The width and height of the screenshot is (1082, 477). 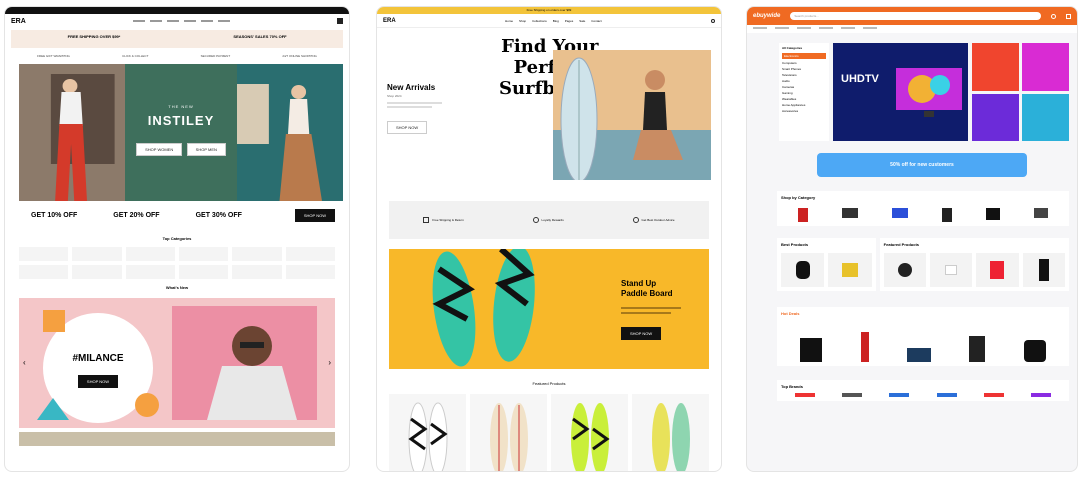 I want to click on category-speaker, so click(x=947, y=215).